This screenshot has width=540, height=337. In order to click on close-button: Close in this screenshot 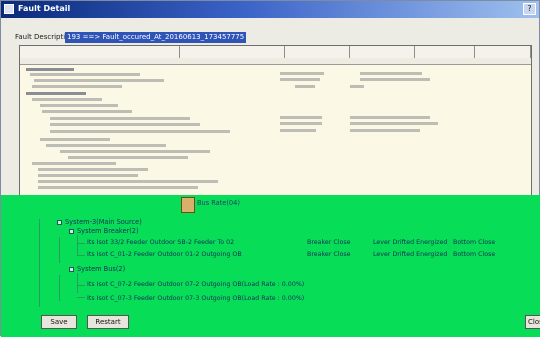, I will do `click(532, 322)`.